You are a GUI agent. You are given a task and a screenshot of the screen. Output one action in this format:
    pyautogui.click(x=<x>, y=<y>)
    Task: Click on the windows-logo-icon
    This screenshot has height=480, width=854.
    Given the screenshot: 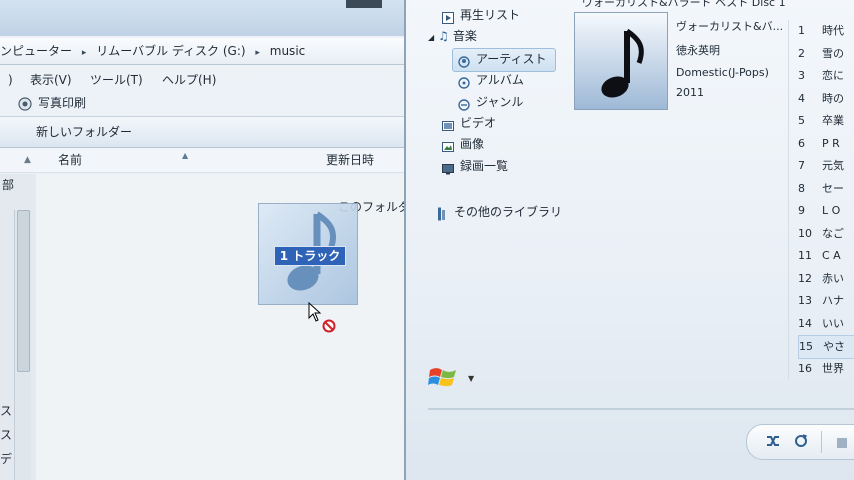 What is the action you would take?
    pyautogui.click(x=443, y=380)
    